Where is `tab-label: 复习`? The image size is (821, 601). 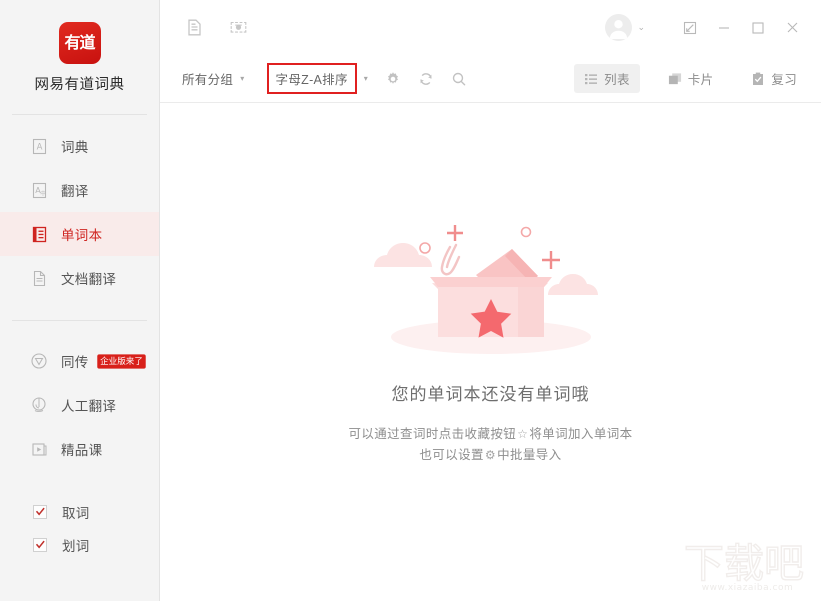
tab-label: 复习 is located at coordinates (784, 80).